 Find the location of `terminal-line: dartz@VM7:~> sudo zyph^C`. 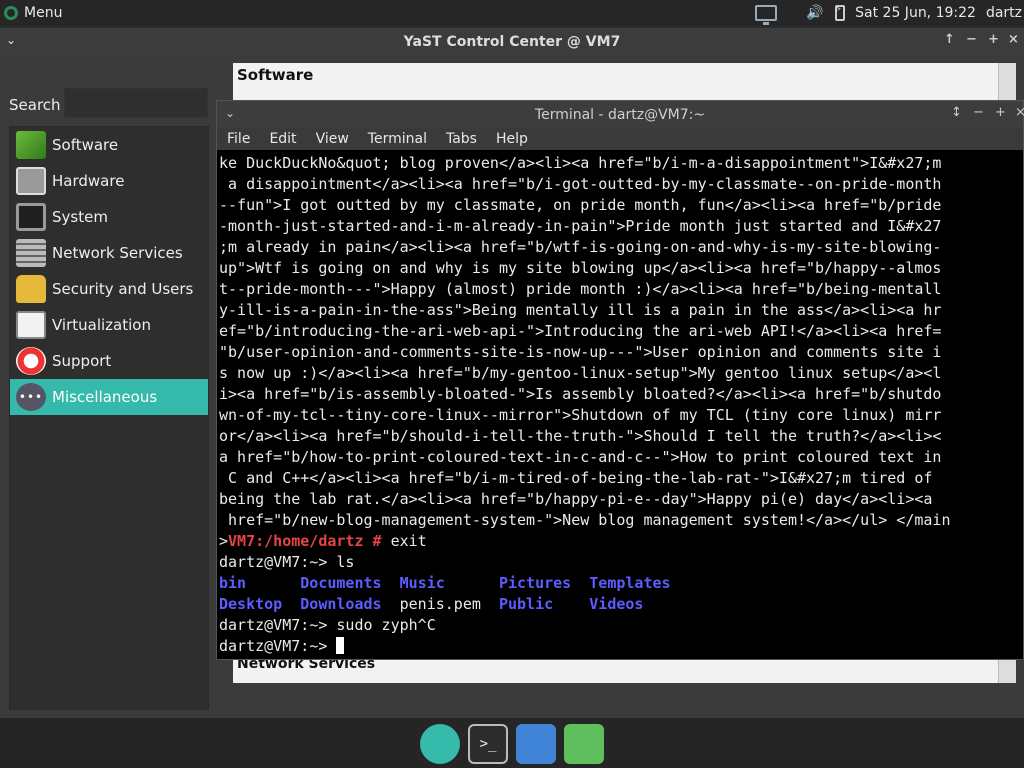

terminal-line: dartz@VM7:~> sudo zyph^C is located at coordinates (619, 625).